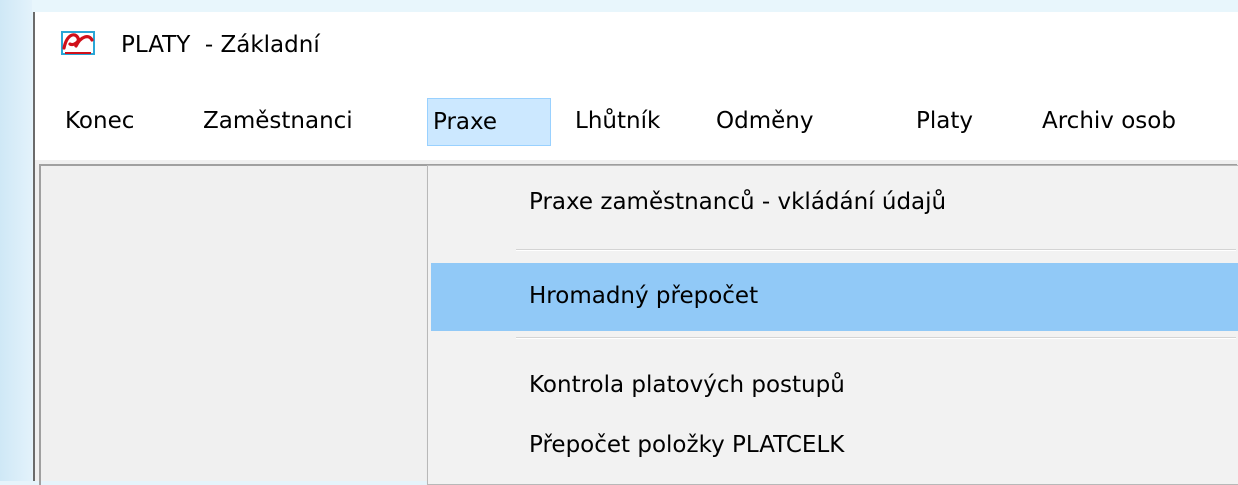 This screenshot has height=485, width=1238. What do you see at coordinates (78, 43) in the screenshot?
I see `app-logo-icon` at bounding box center [78, 43].